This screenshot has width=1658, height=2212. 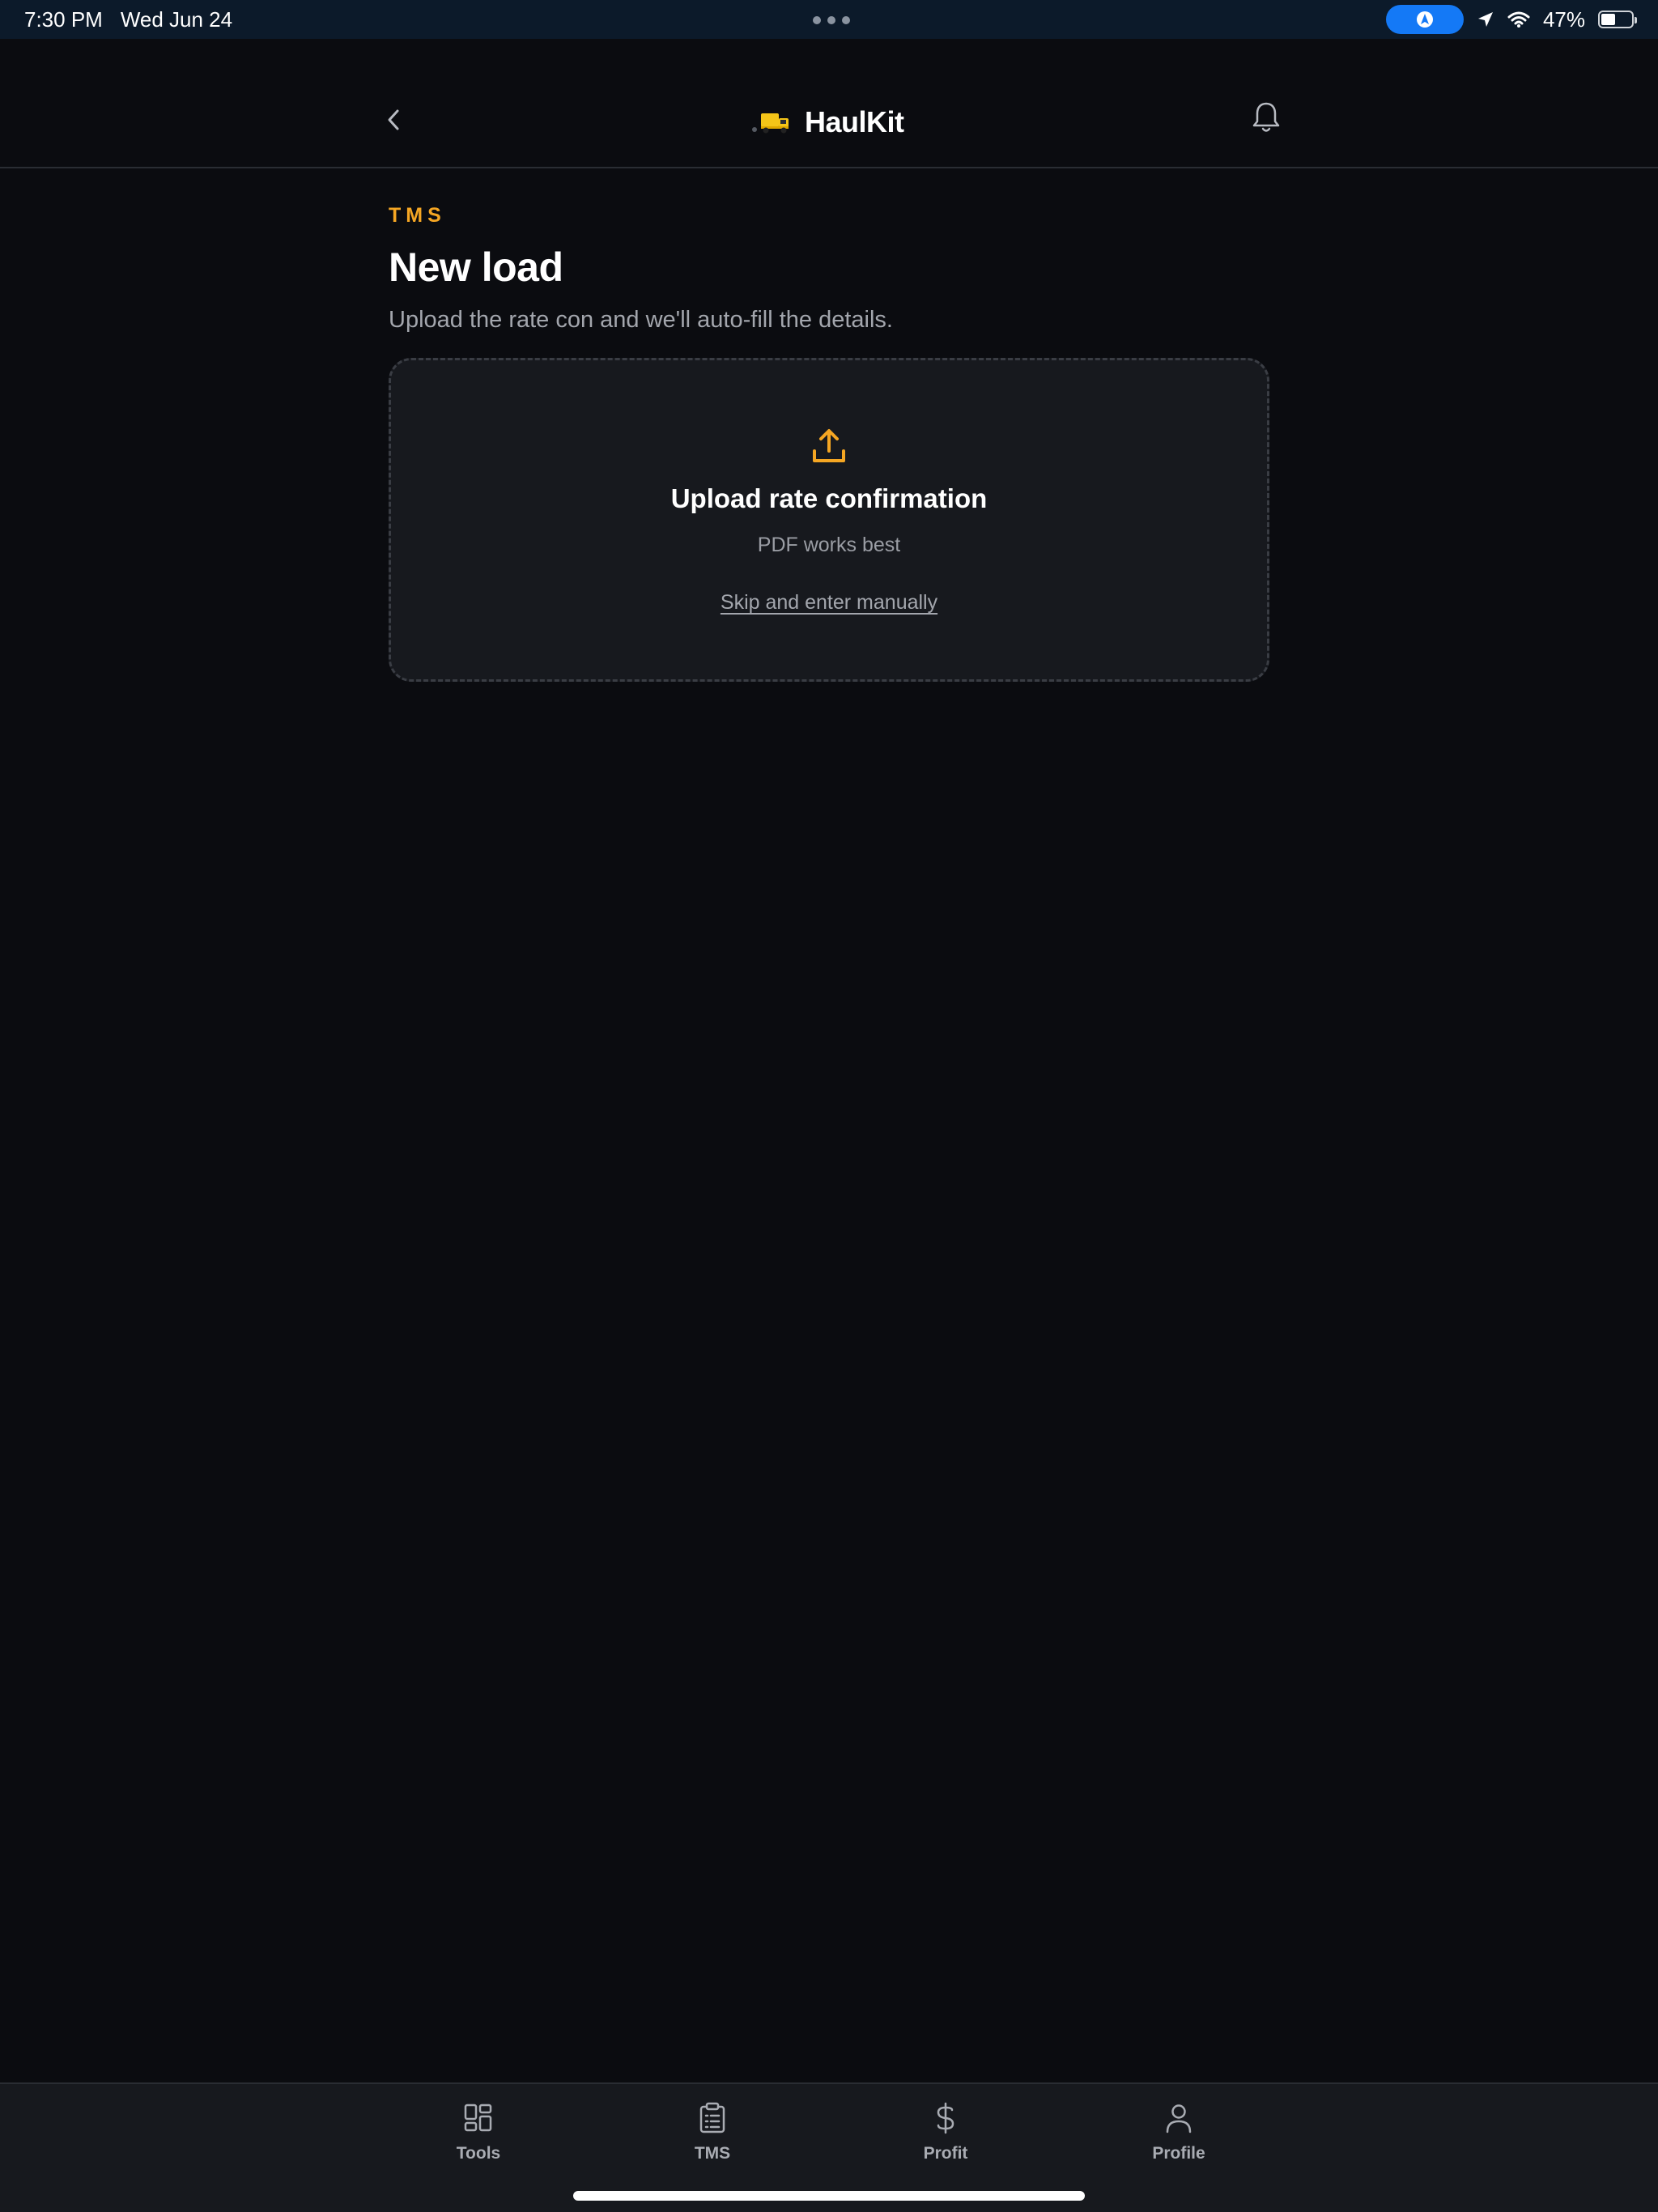 I want to click on battery-icon, so click(x=1617, y=19).